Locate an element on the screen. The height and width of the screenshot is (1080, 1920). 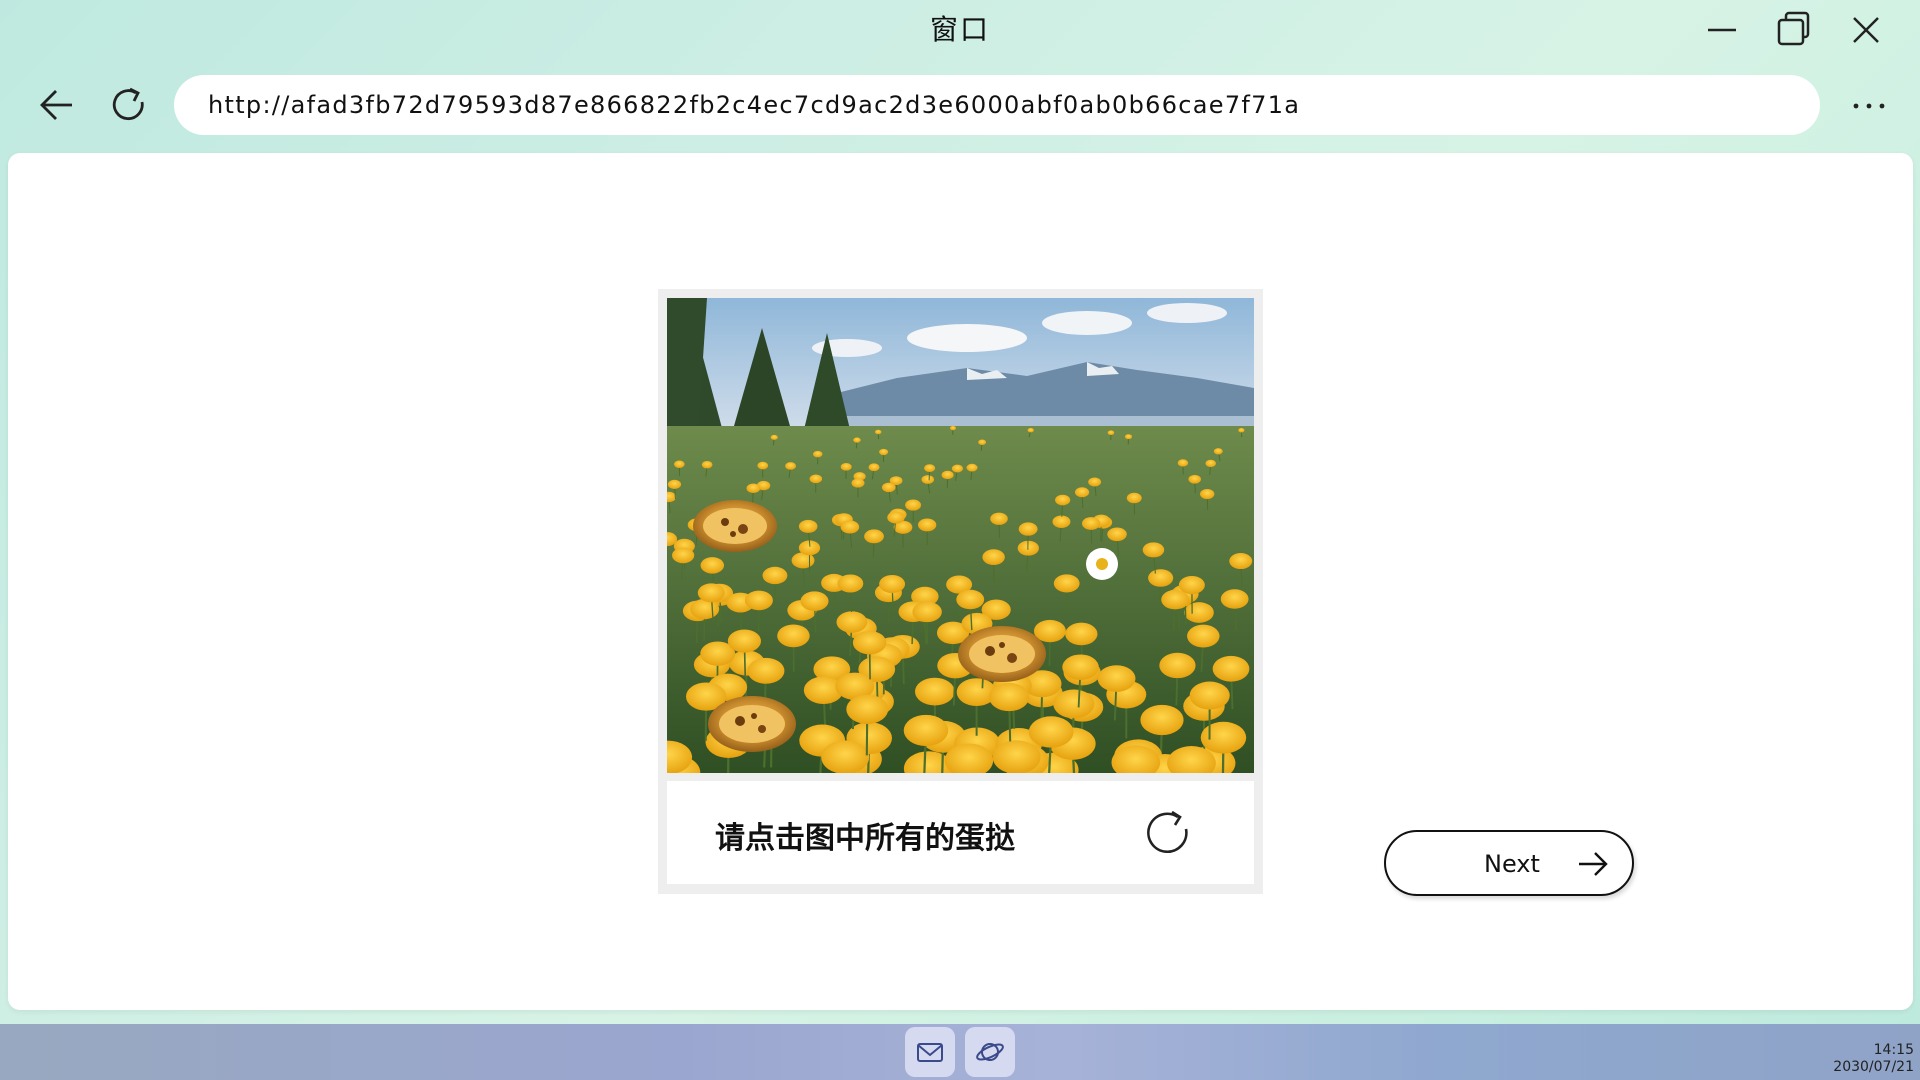
minimize-button is located at coordinates (1722, 30).